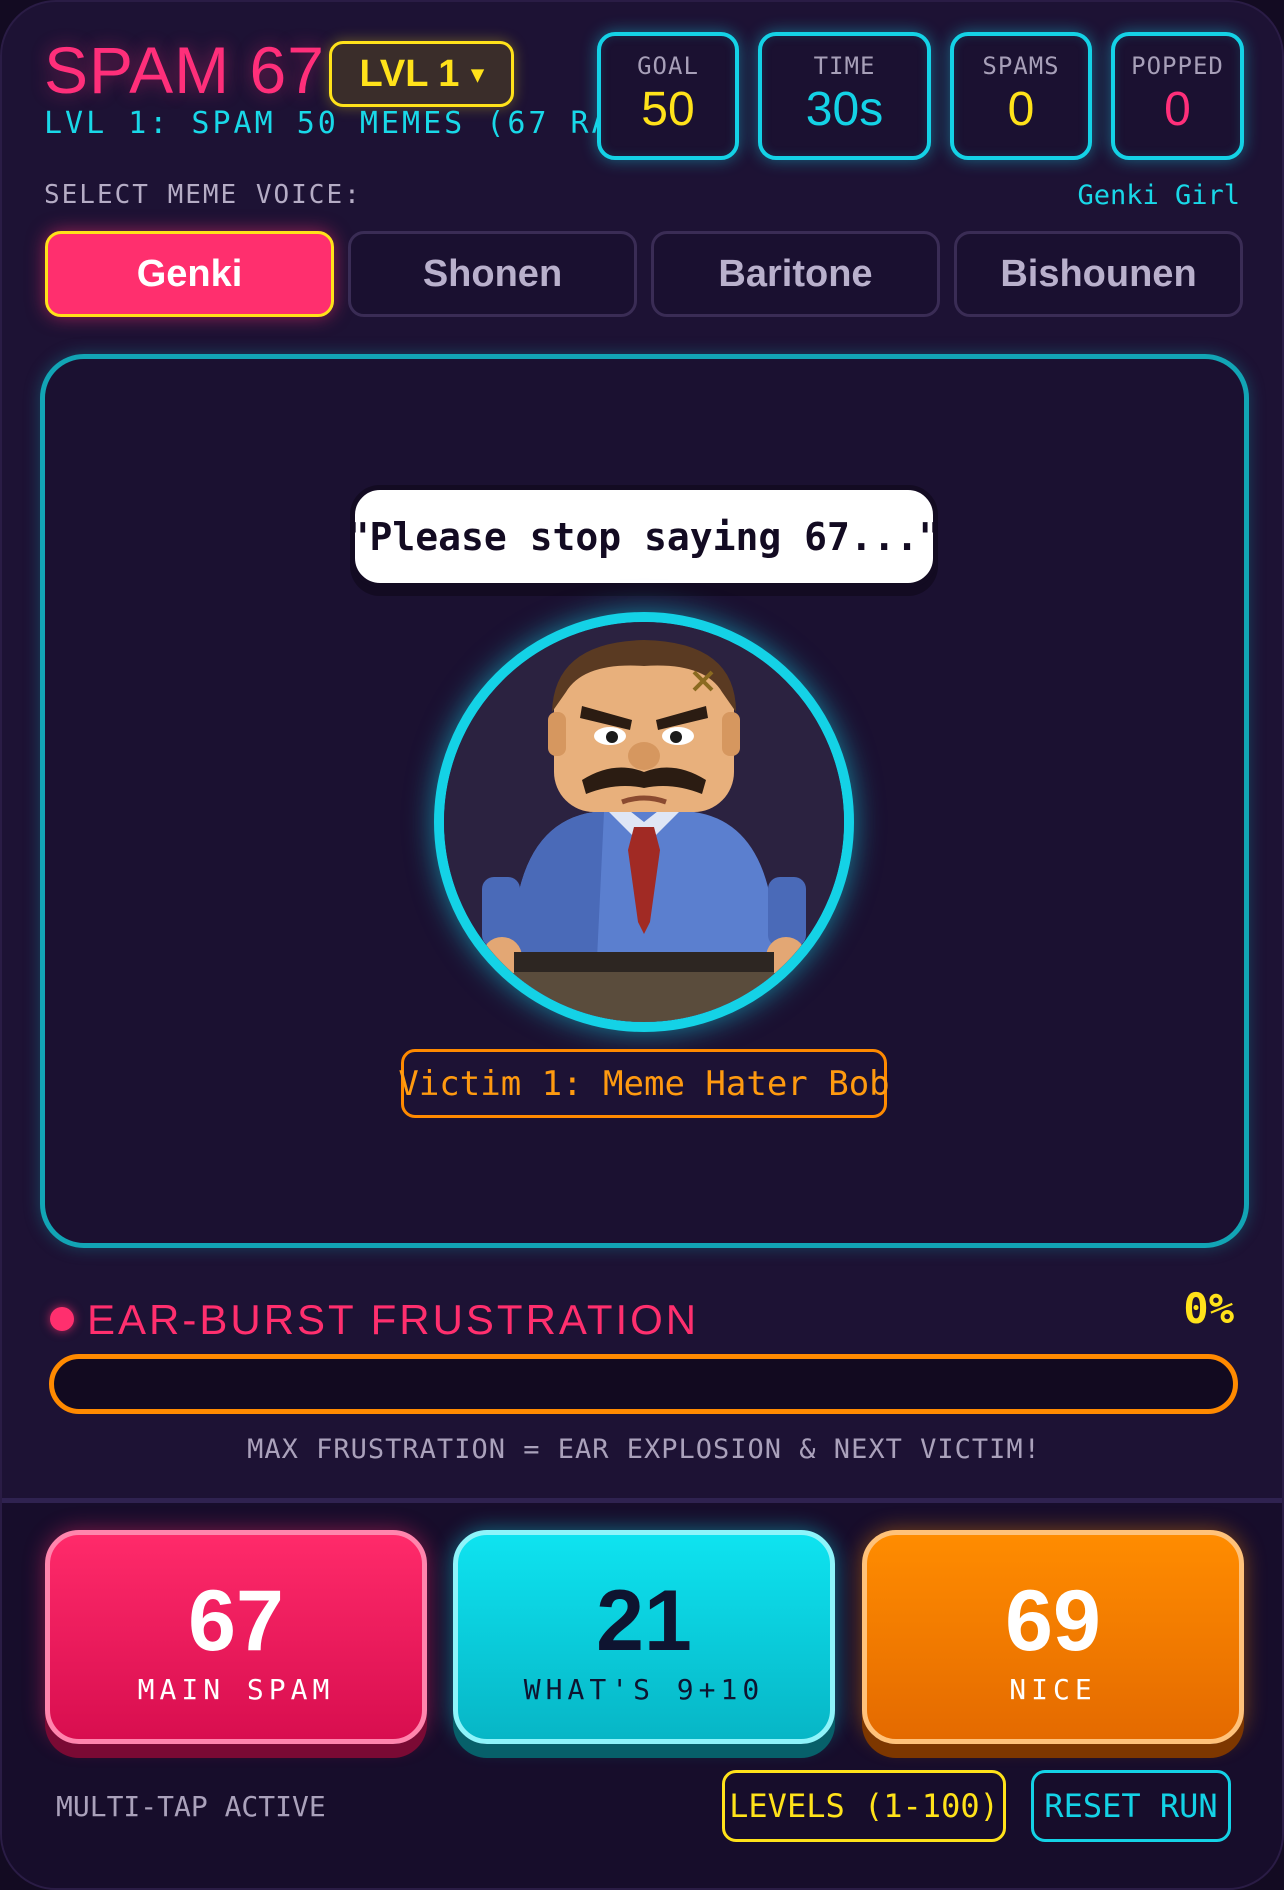 The image size is (1284, 1890). What do you see at coordinates (203, 195) in the screenshot?
I see `voice-label: SELECT MEME VOICE:` at bounding box center [203, 195].